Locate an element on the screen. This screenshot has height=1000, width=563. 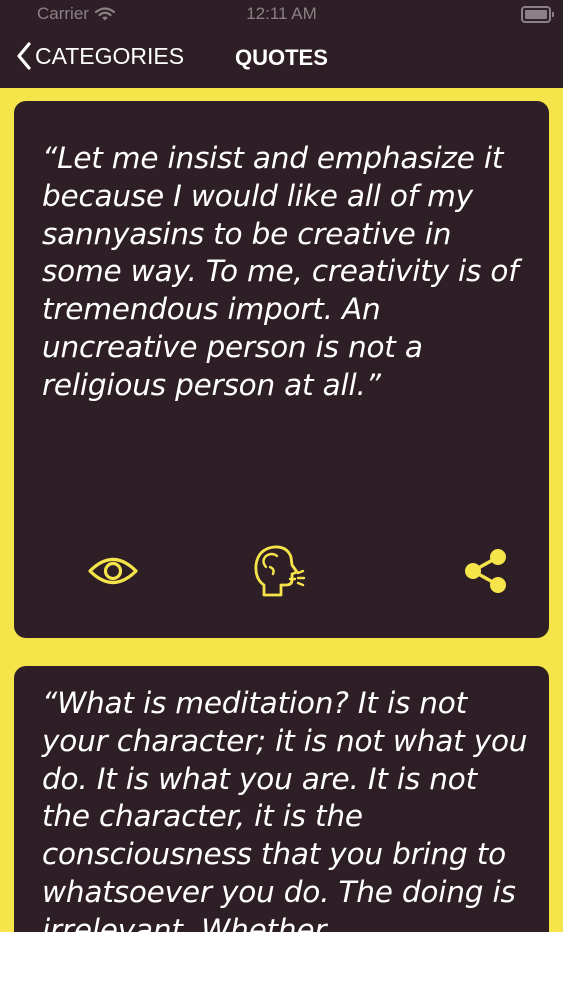
back-button: CATEGORIES is located at coordinates (100, 56).